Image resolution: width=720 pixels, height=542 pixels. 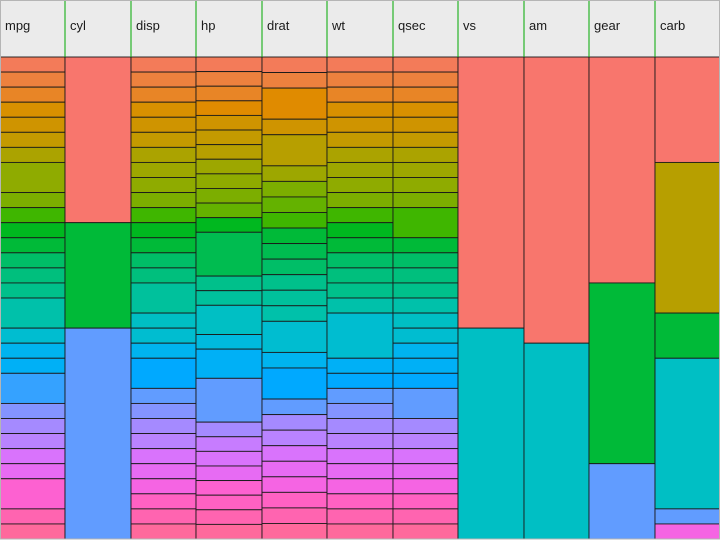 I want to click on column-header-carb: carb, so click(x=672, y=25).